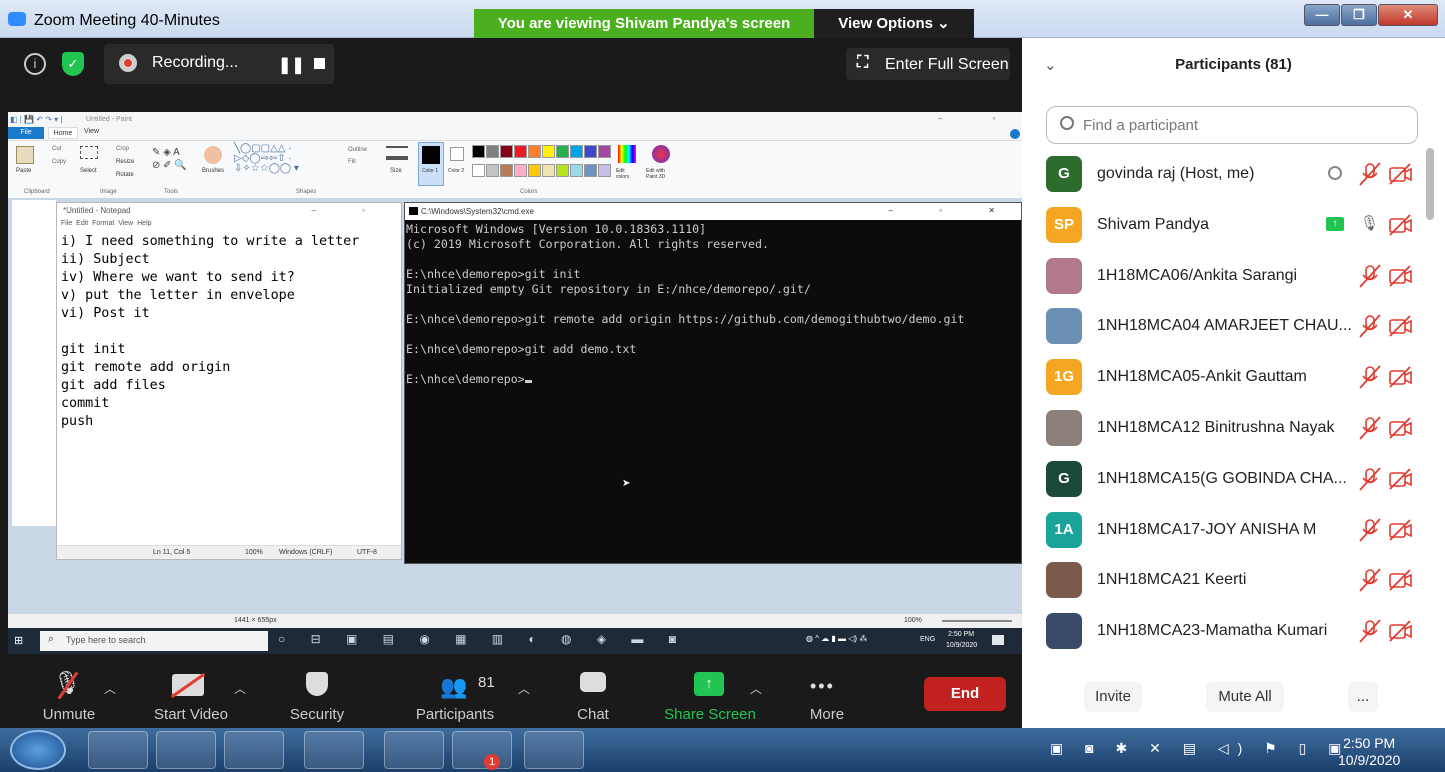 The image size is (1445, 772). I want to click on mute-all-button: Mute All, so click(1245, 697).